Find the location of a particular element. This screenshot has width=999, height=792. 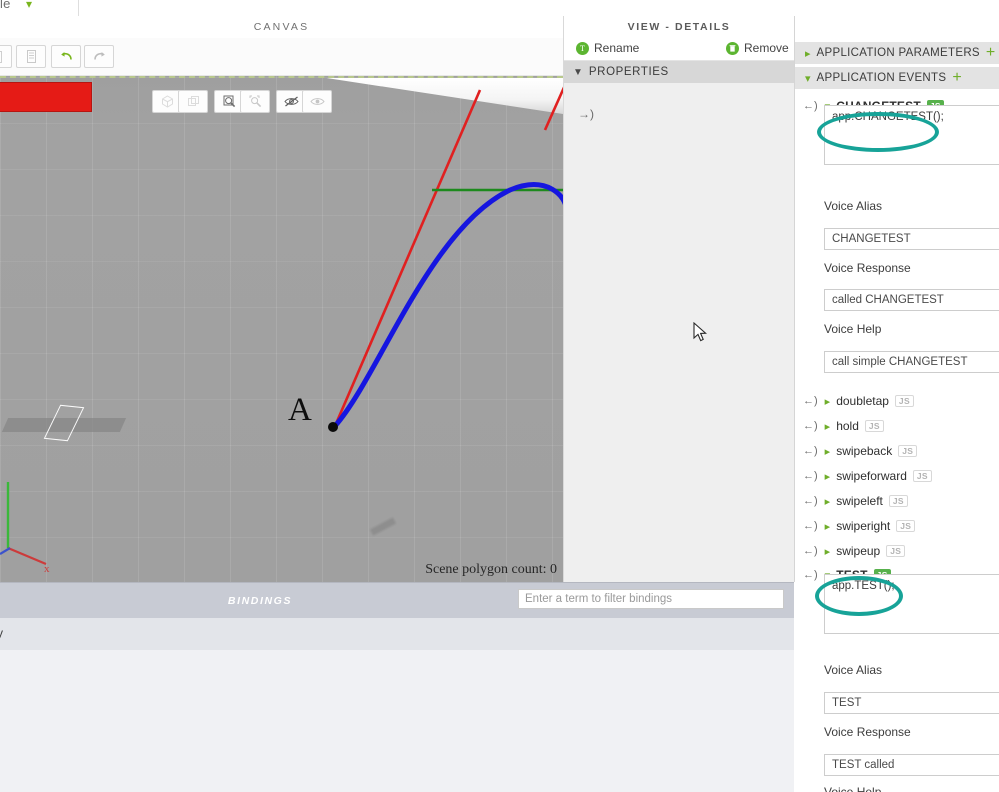

event-row-swipeup: ←) ▸ swipeup JS is located at coordinates (897, 551).